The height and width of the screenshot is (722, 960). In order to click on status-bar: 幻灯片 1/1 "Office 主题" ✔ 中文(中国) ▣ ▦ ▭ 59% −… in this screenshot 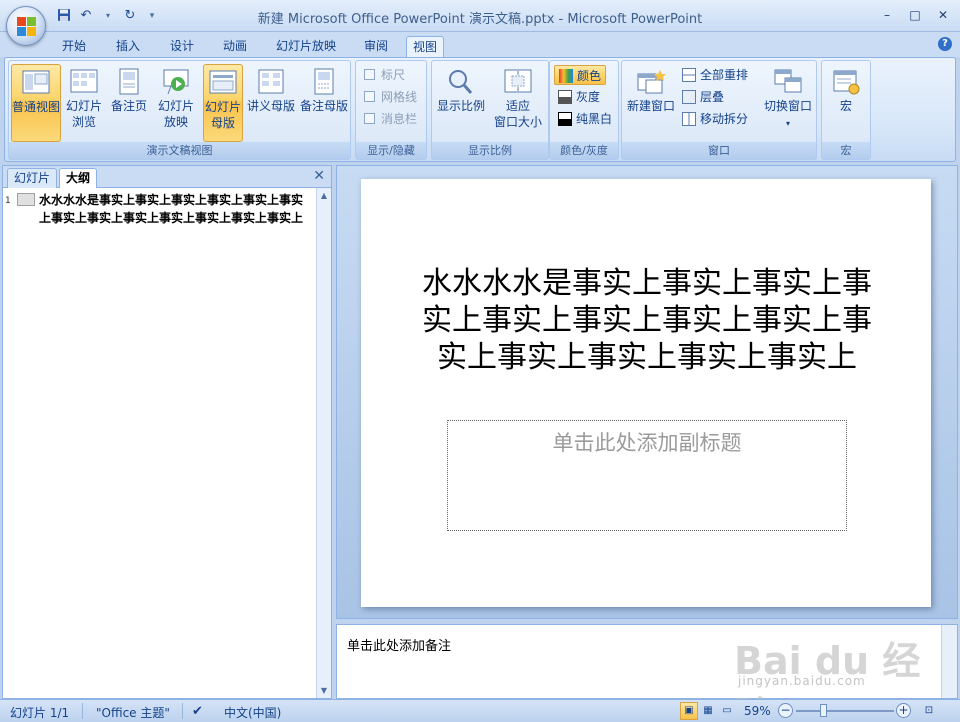, I will do `click(480, 710)`.